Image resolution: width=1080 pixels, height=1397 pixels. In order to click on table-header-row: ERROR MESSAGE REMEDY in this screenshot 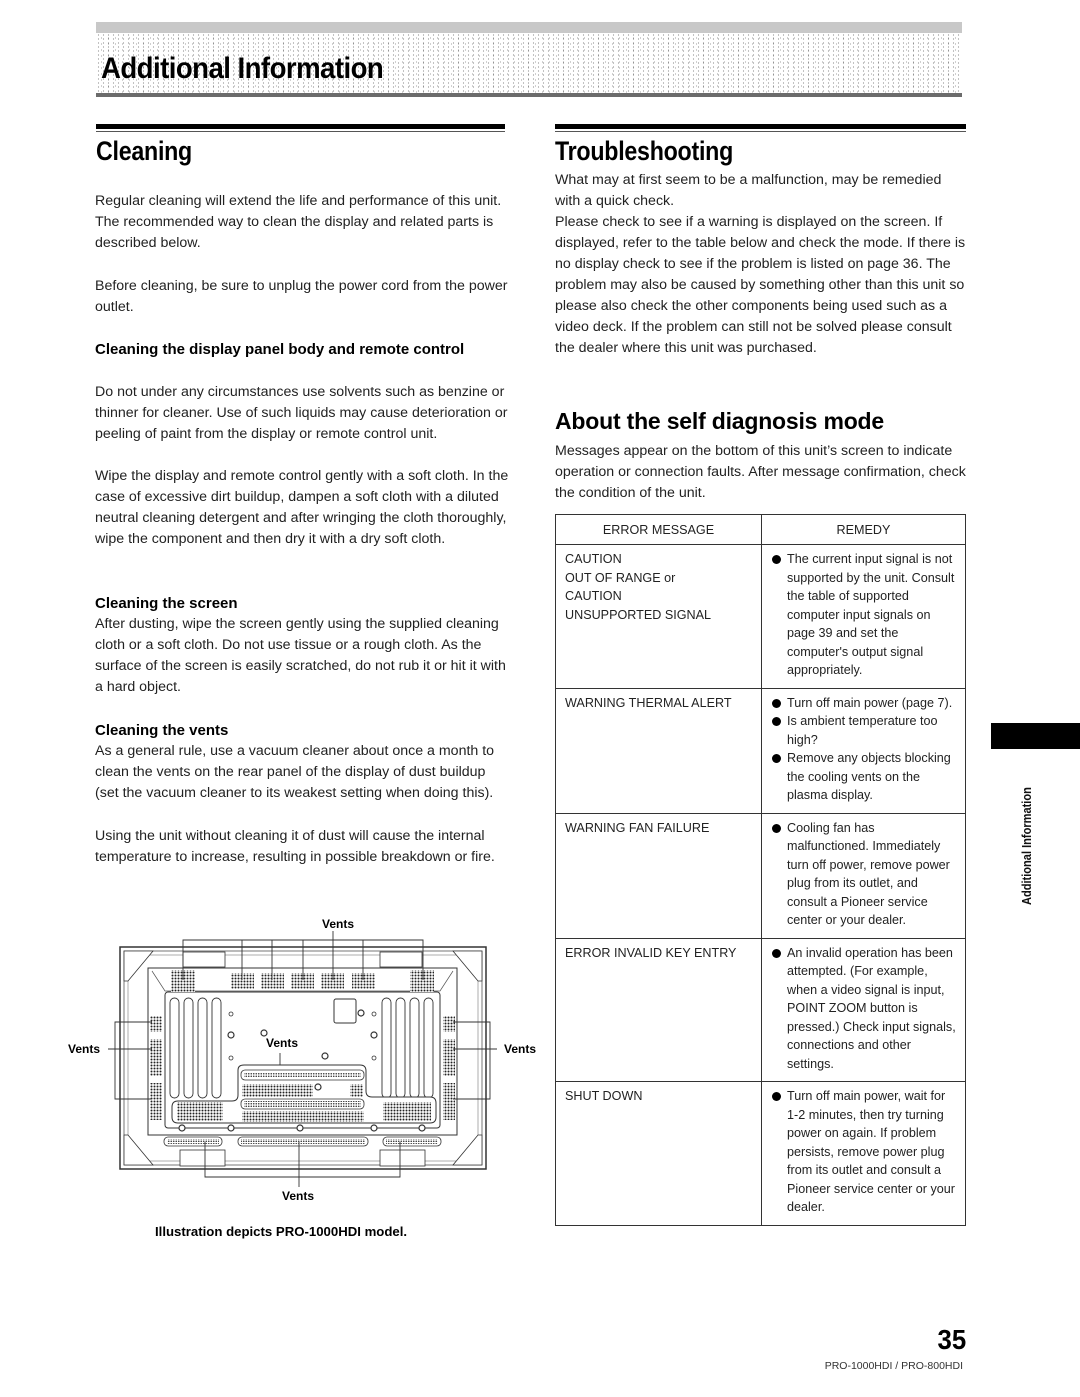, I will do `click(760, 529)`.